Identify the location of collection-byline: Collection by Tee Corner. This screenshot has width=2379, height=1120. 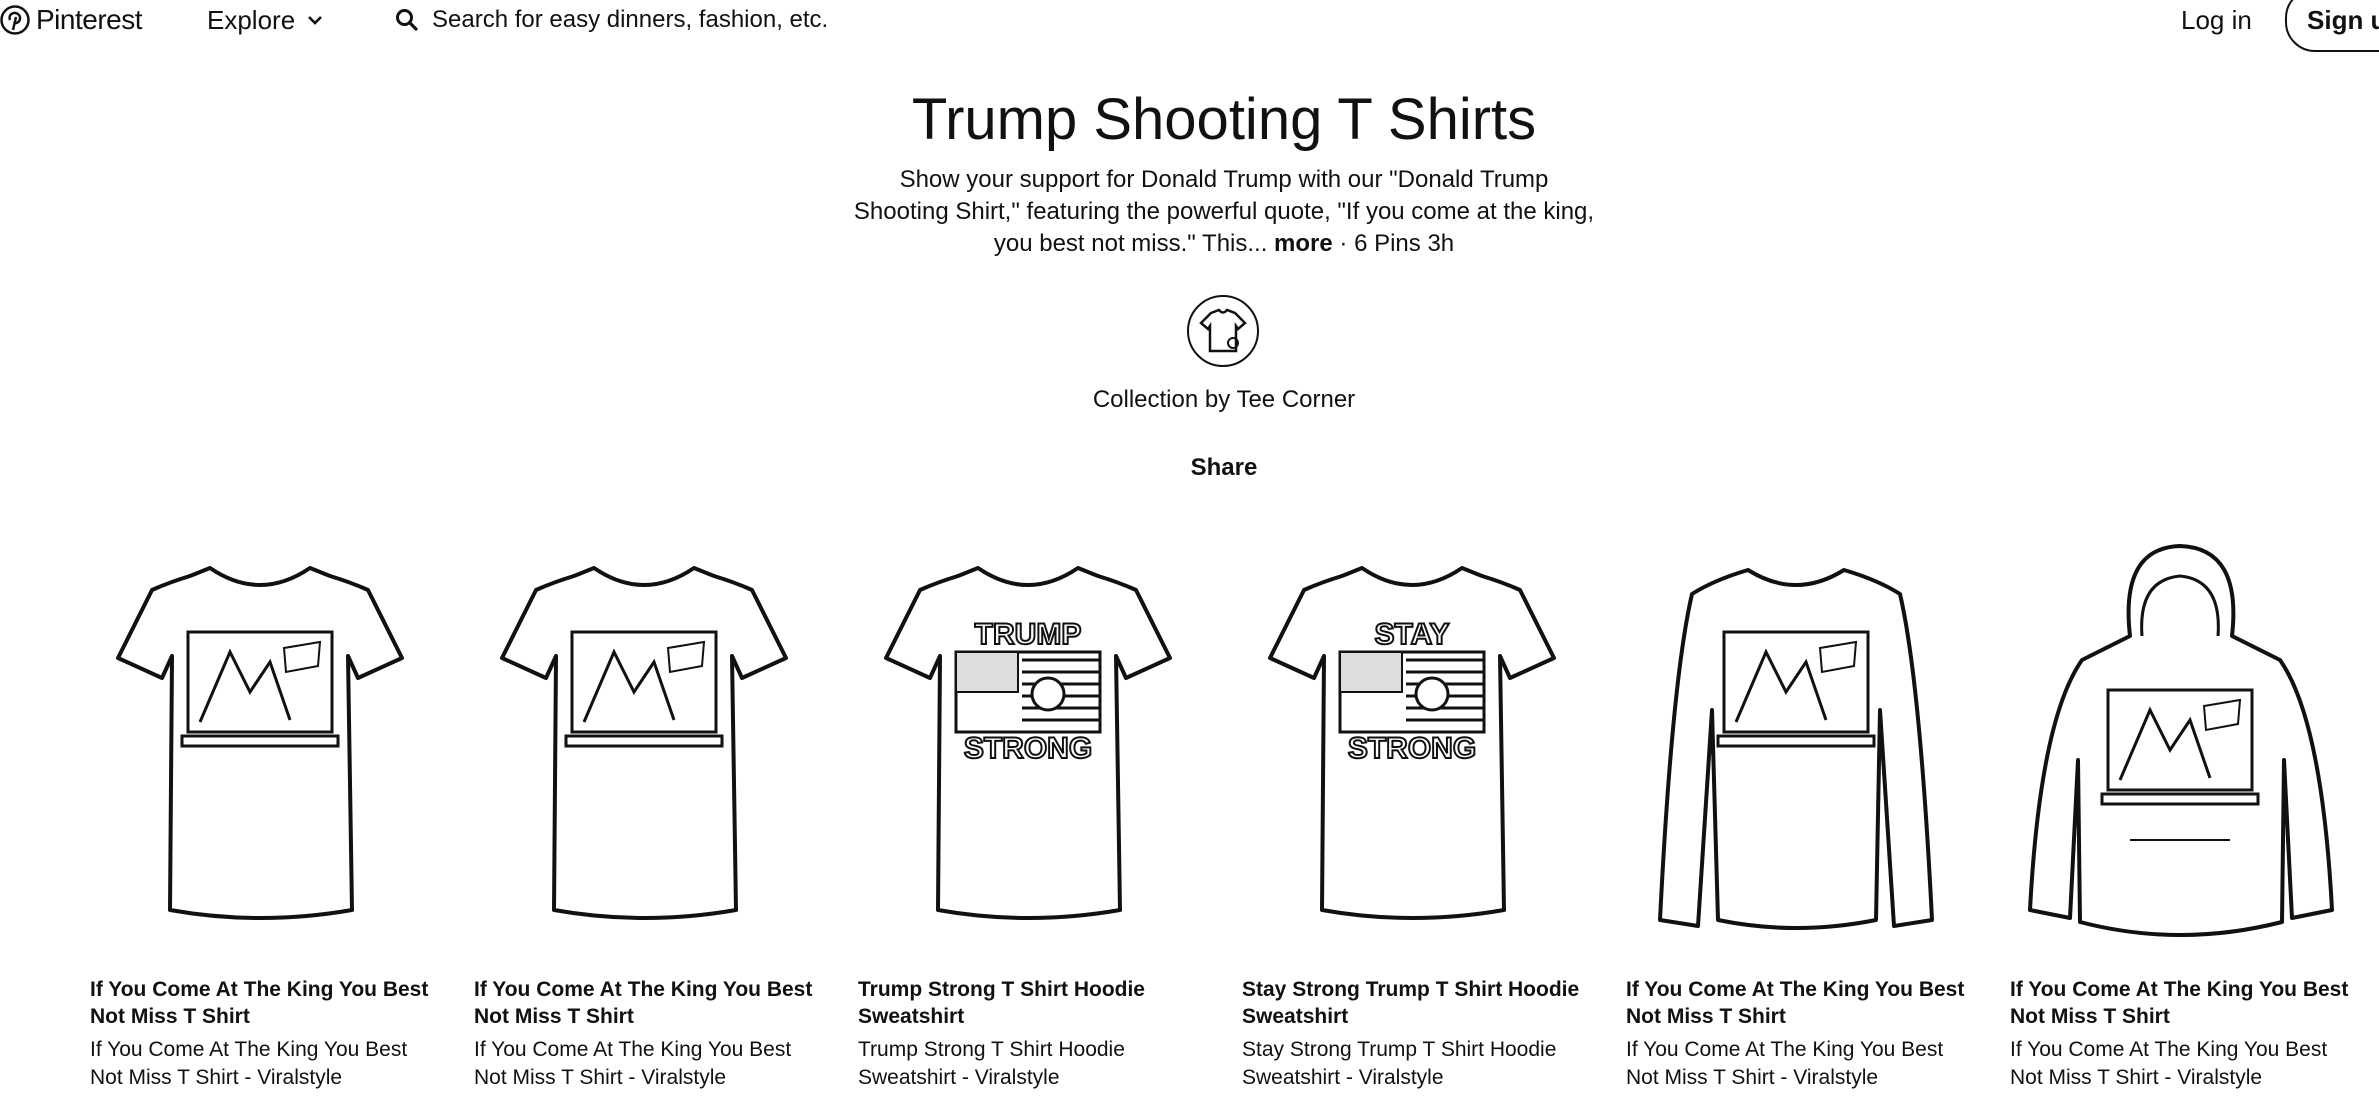
(1189, 400).